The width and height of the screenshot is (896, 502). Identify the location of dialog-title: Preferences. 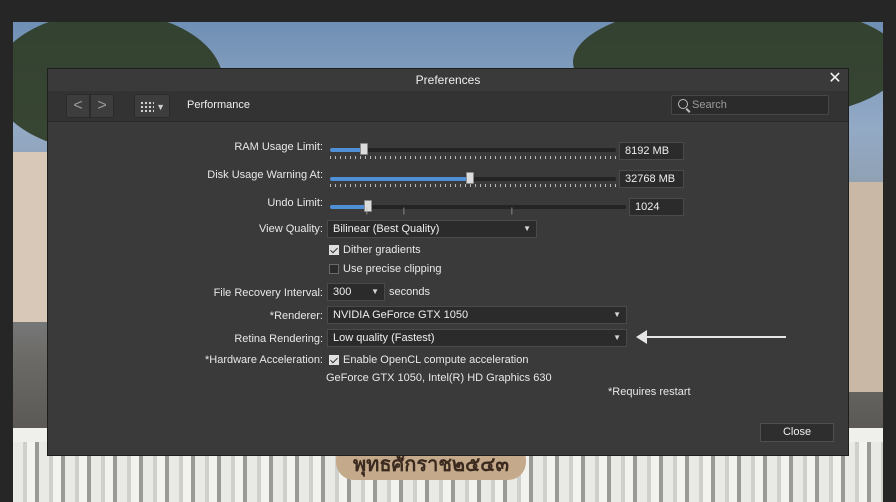
(448, 80).